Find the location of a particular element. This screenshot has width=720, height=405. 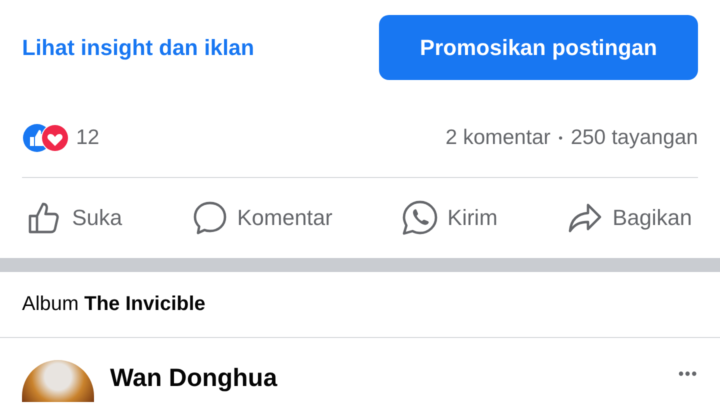

reaction-count: 12 is located at coordinates (88, 138).